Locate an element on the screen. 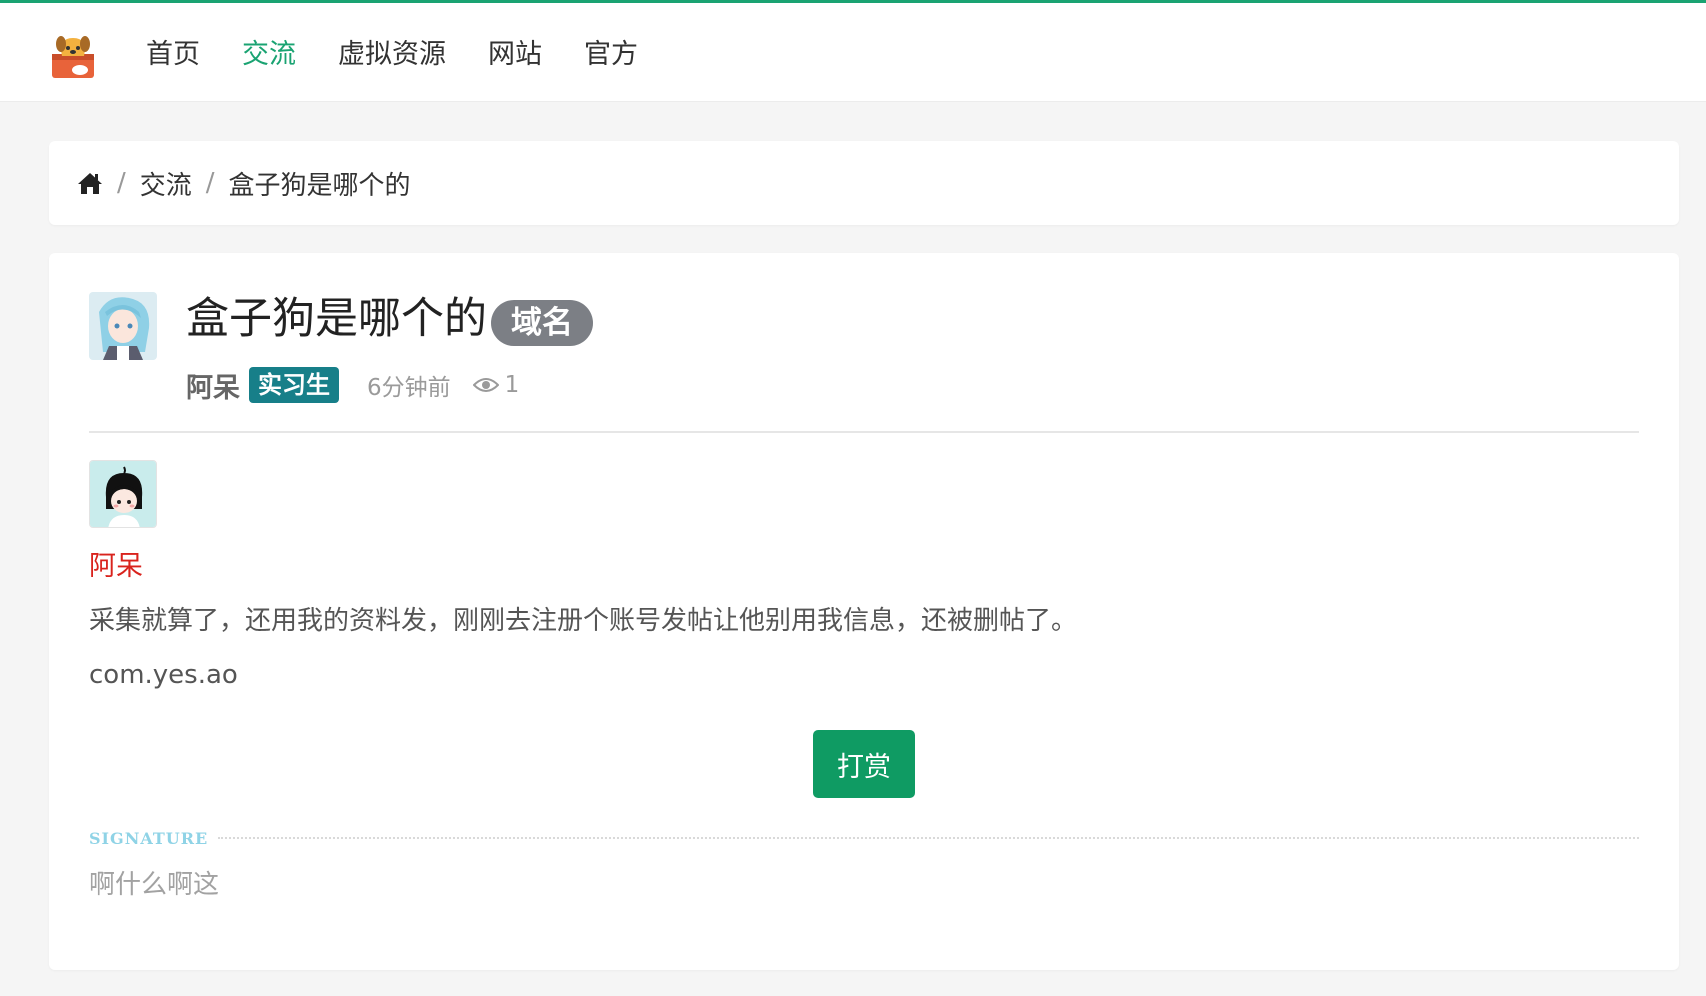 The width and height of the screenshot is (1706, 996). main-nav: 首页 交流 虚拟资源 网站 官方 is located at coordinates (413, 55).